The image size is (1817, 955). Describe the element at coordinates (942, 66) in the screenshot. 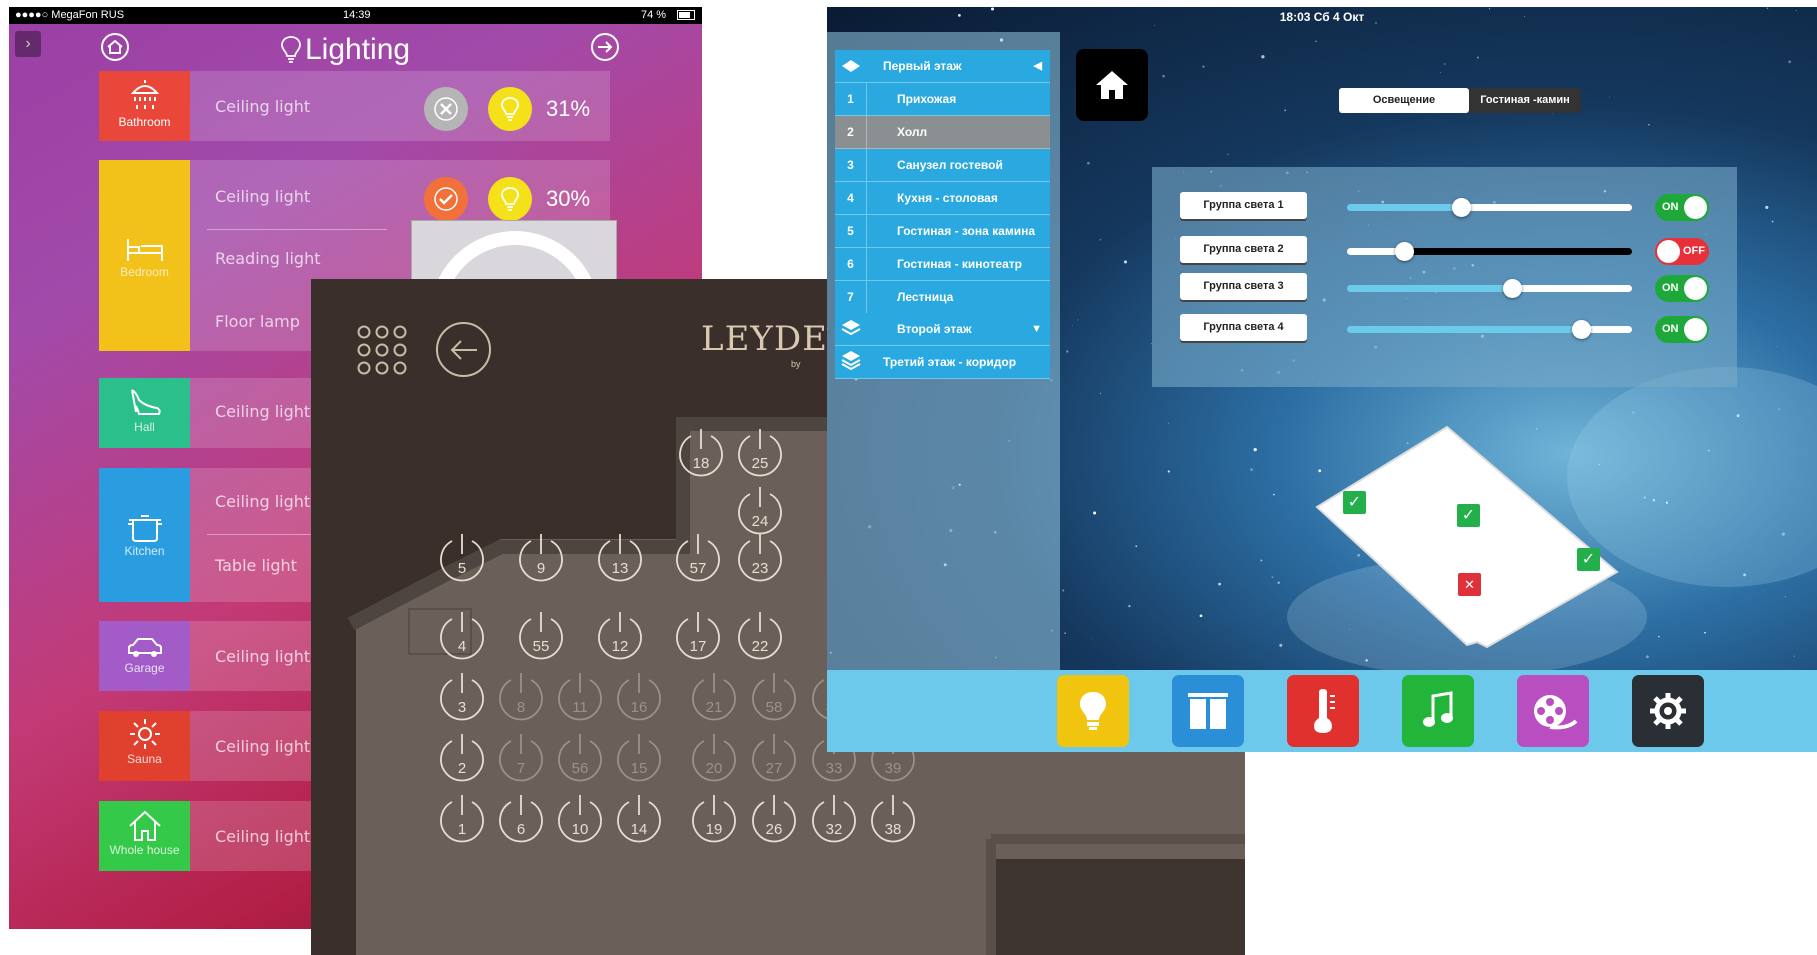

I see `floor-header-first: Первый этаж ◀` at that location.